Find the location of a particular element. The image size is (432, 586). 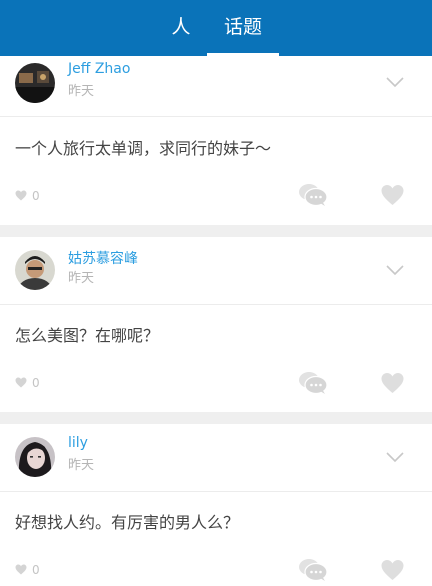

top-navigation-bar: 人 话题 is located at coordinates (216, 28).